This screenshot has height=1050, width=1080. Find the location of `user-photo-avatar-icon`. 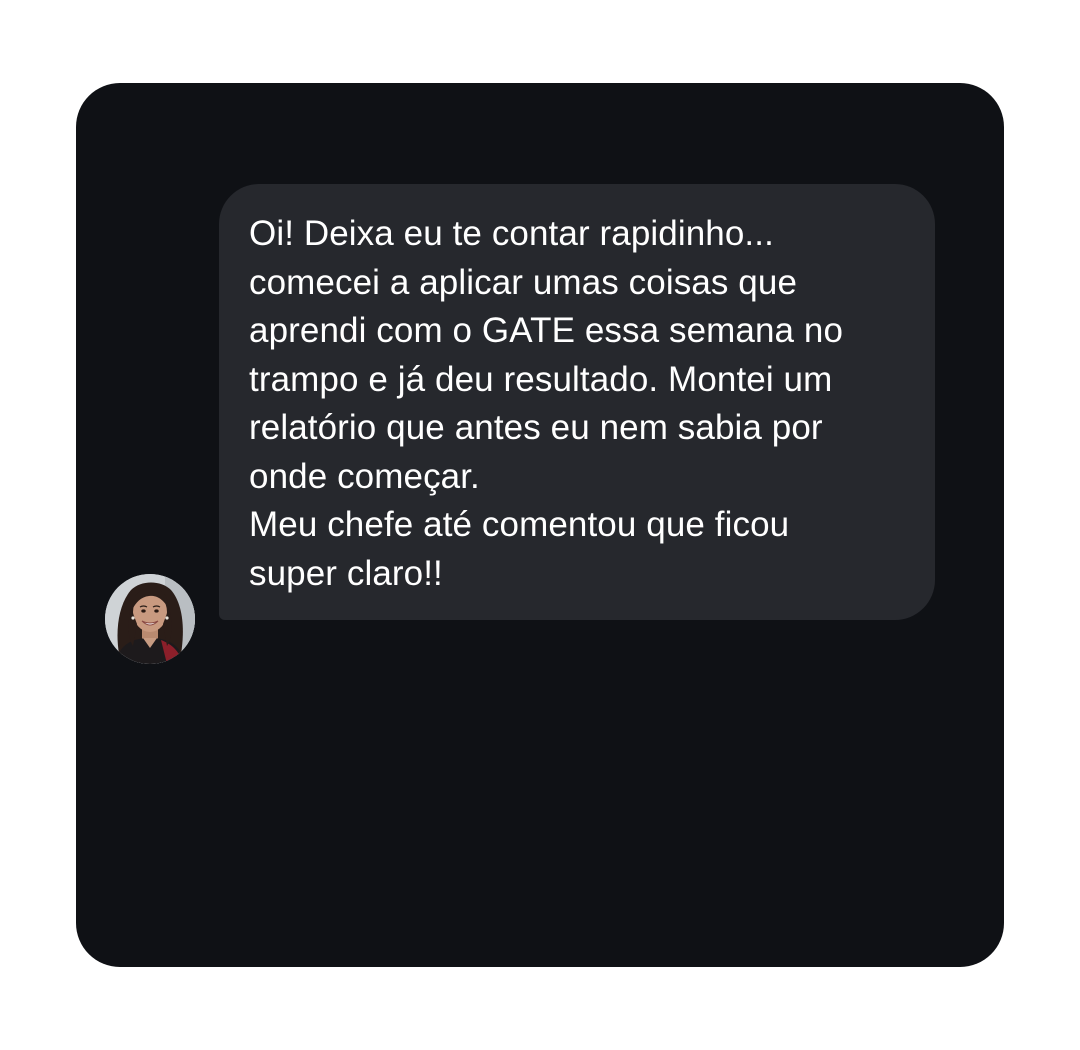

user-photo-avatar-icon is located at coordinates (150, 619).